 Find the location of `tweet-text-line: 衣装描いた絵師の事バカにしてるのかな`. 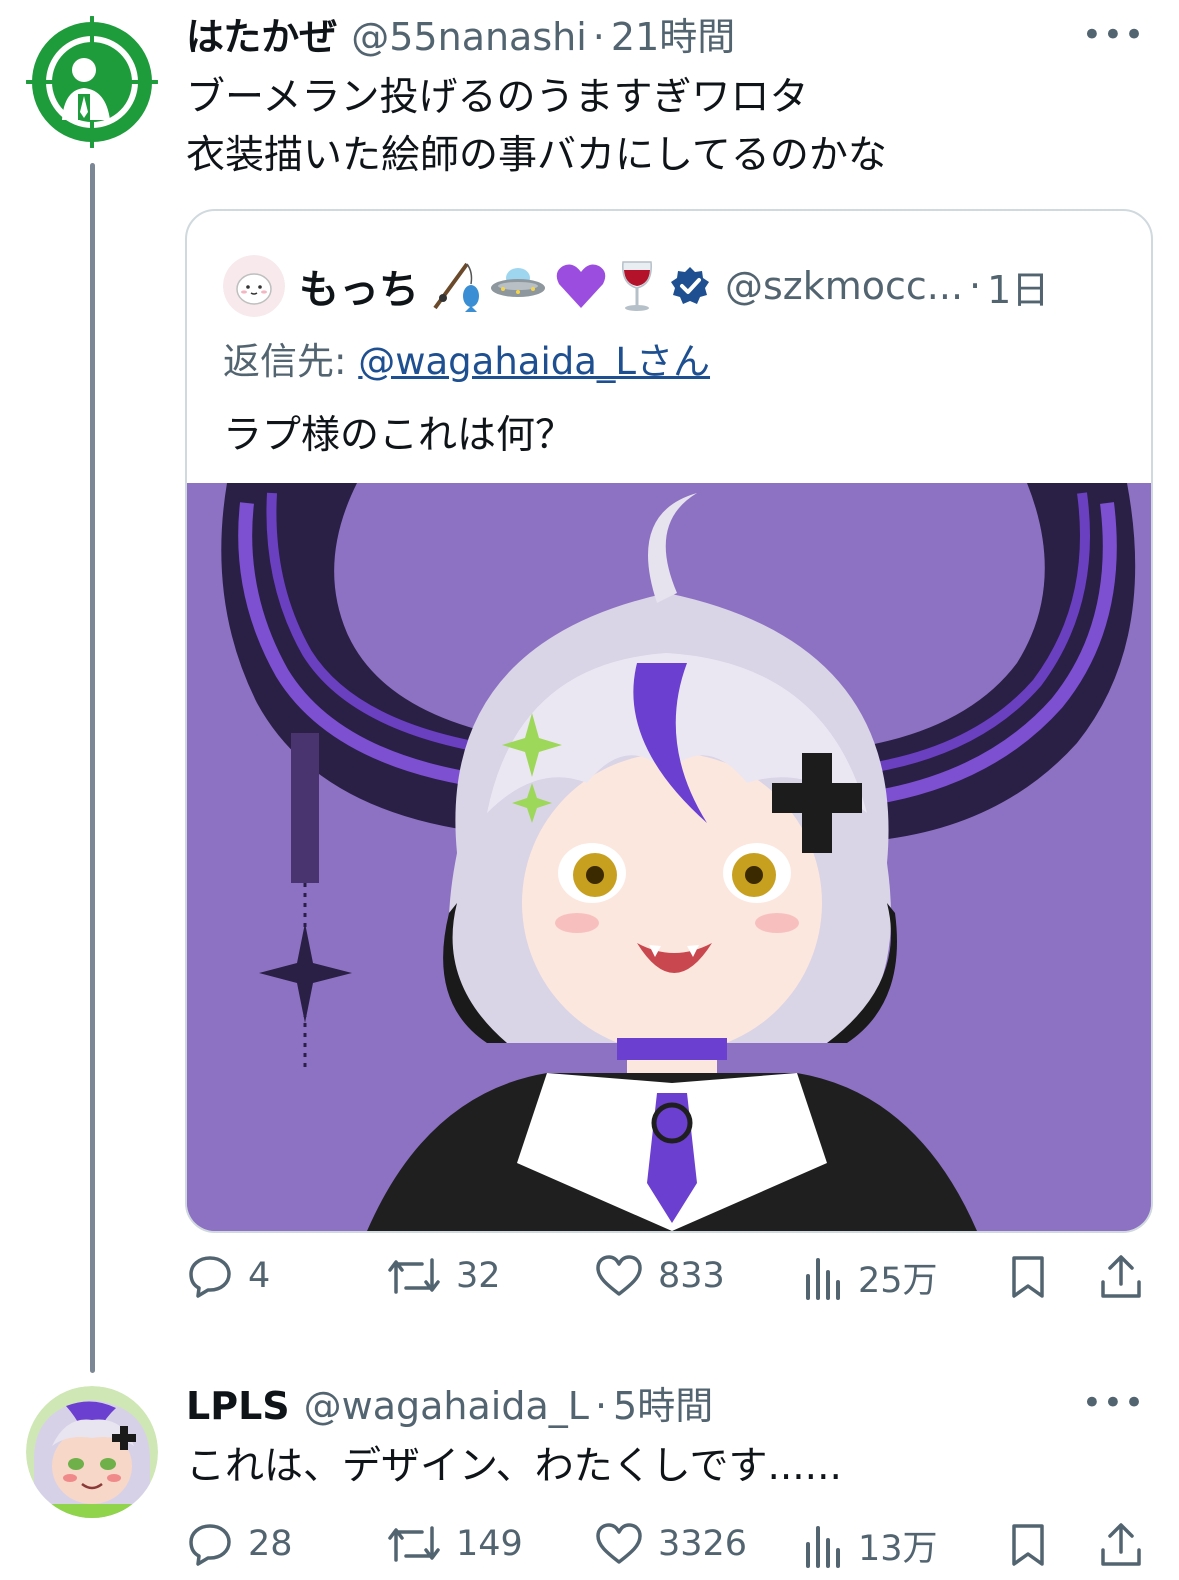

tweet-text-line: 衣装描いた絵師の事バカにしてるのかな is located at coordinates (536, 155).